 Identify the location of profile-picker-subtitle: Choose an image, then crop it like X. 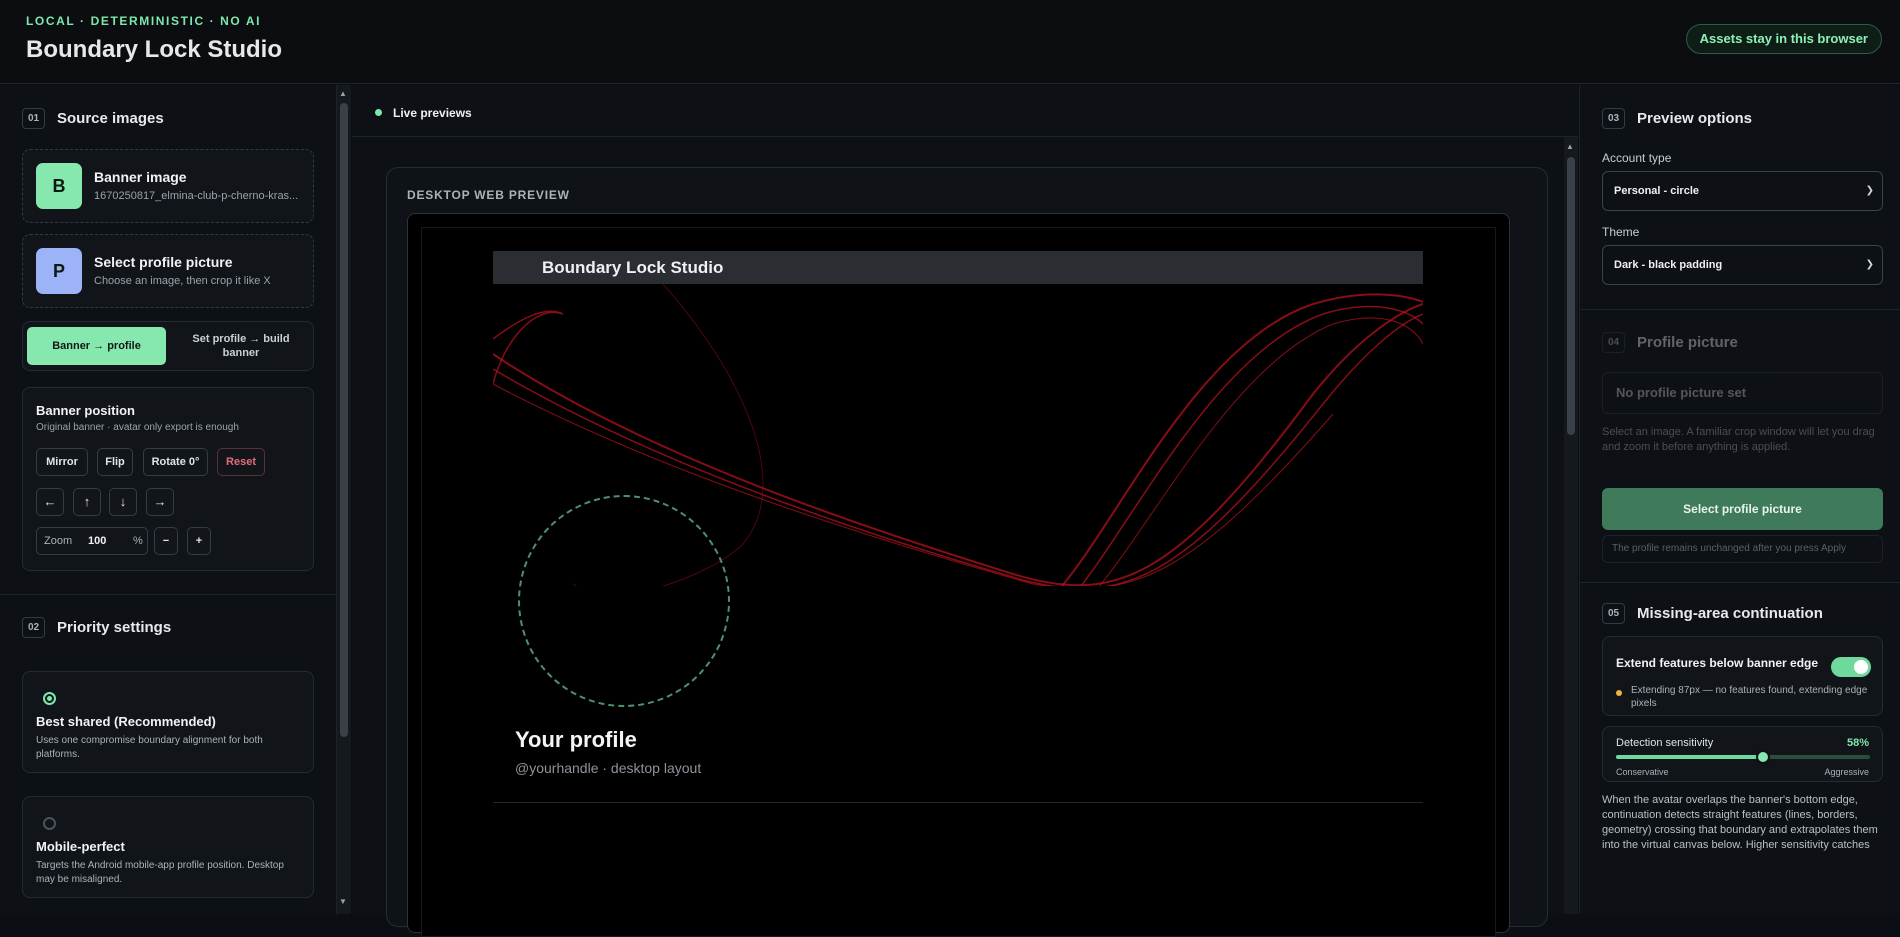
(182, 281).